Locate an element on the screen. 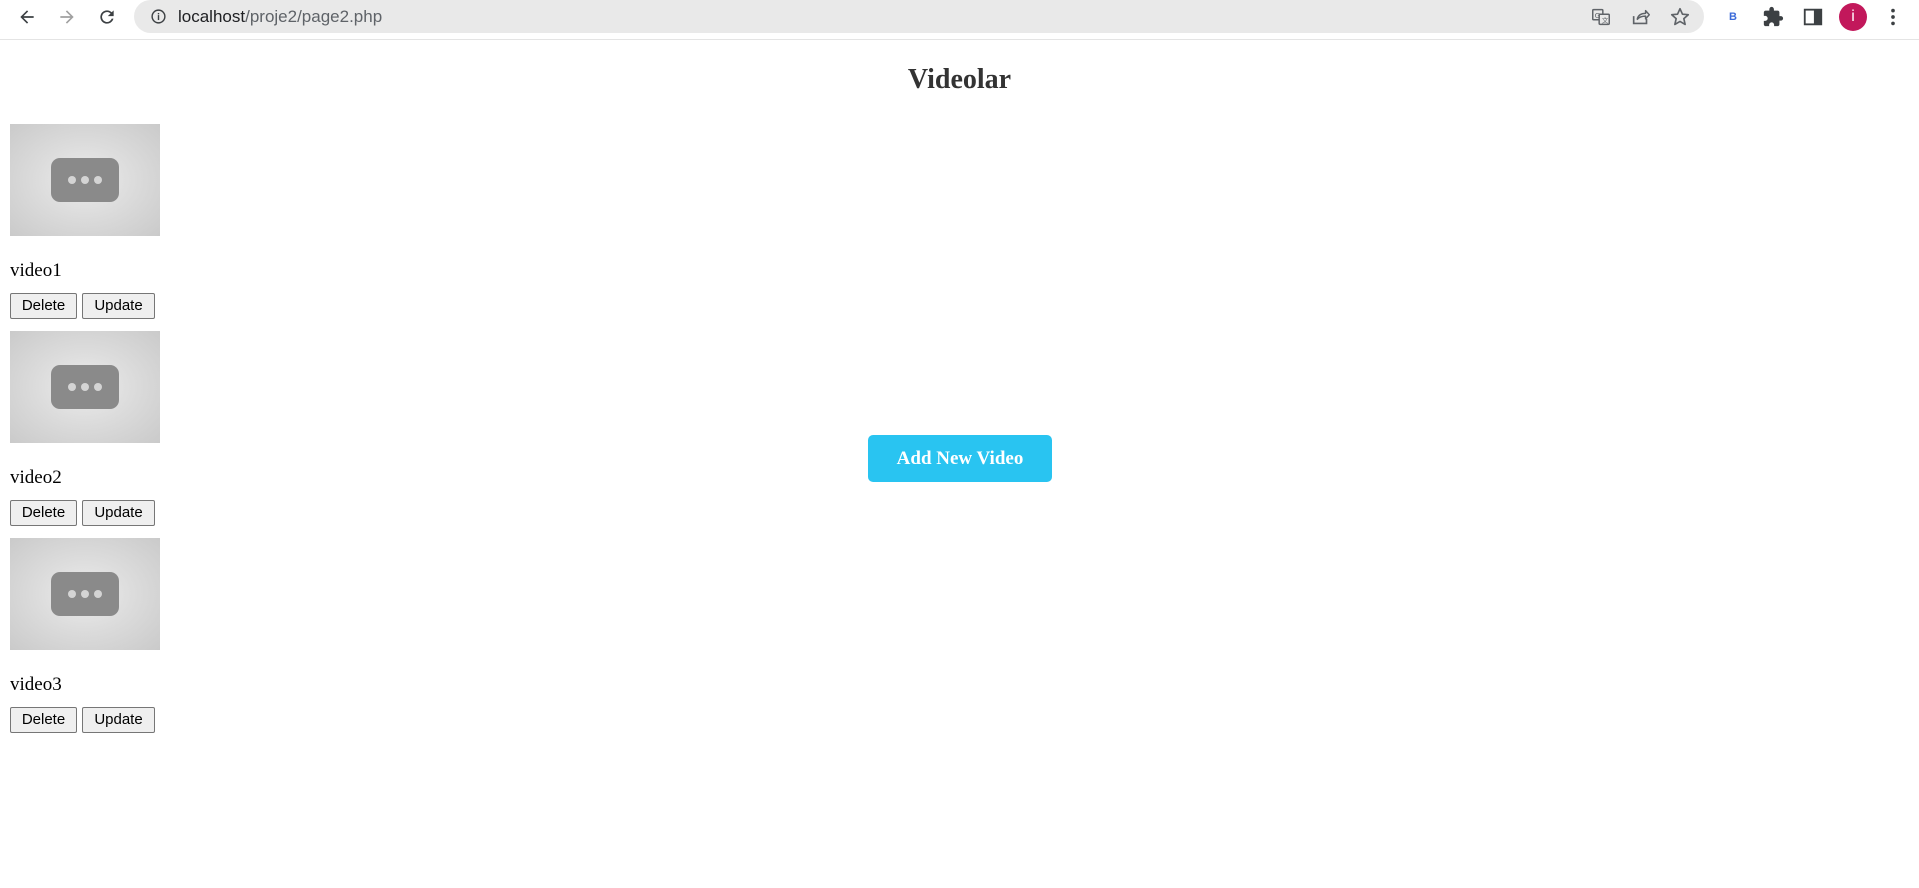 This screenshot has height=888, width=1919. url-host: localhost is located at coordinates (212, 16).